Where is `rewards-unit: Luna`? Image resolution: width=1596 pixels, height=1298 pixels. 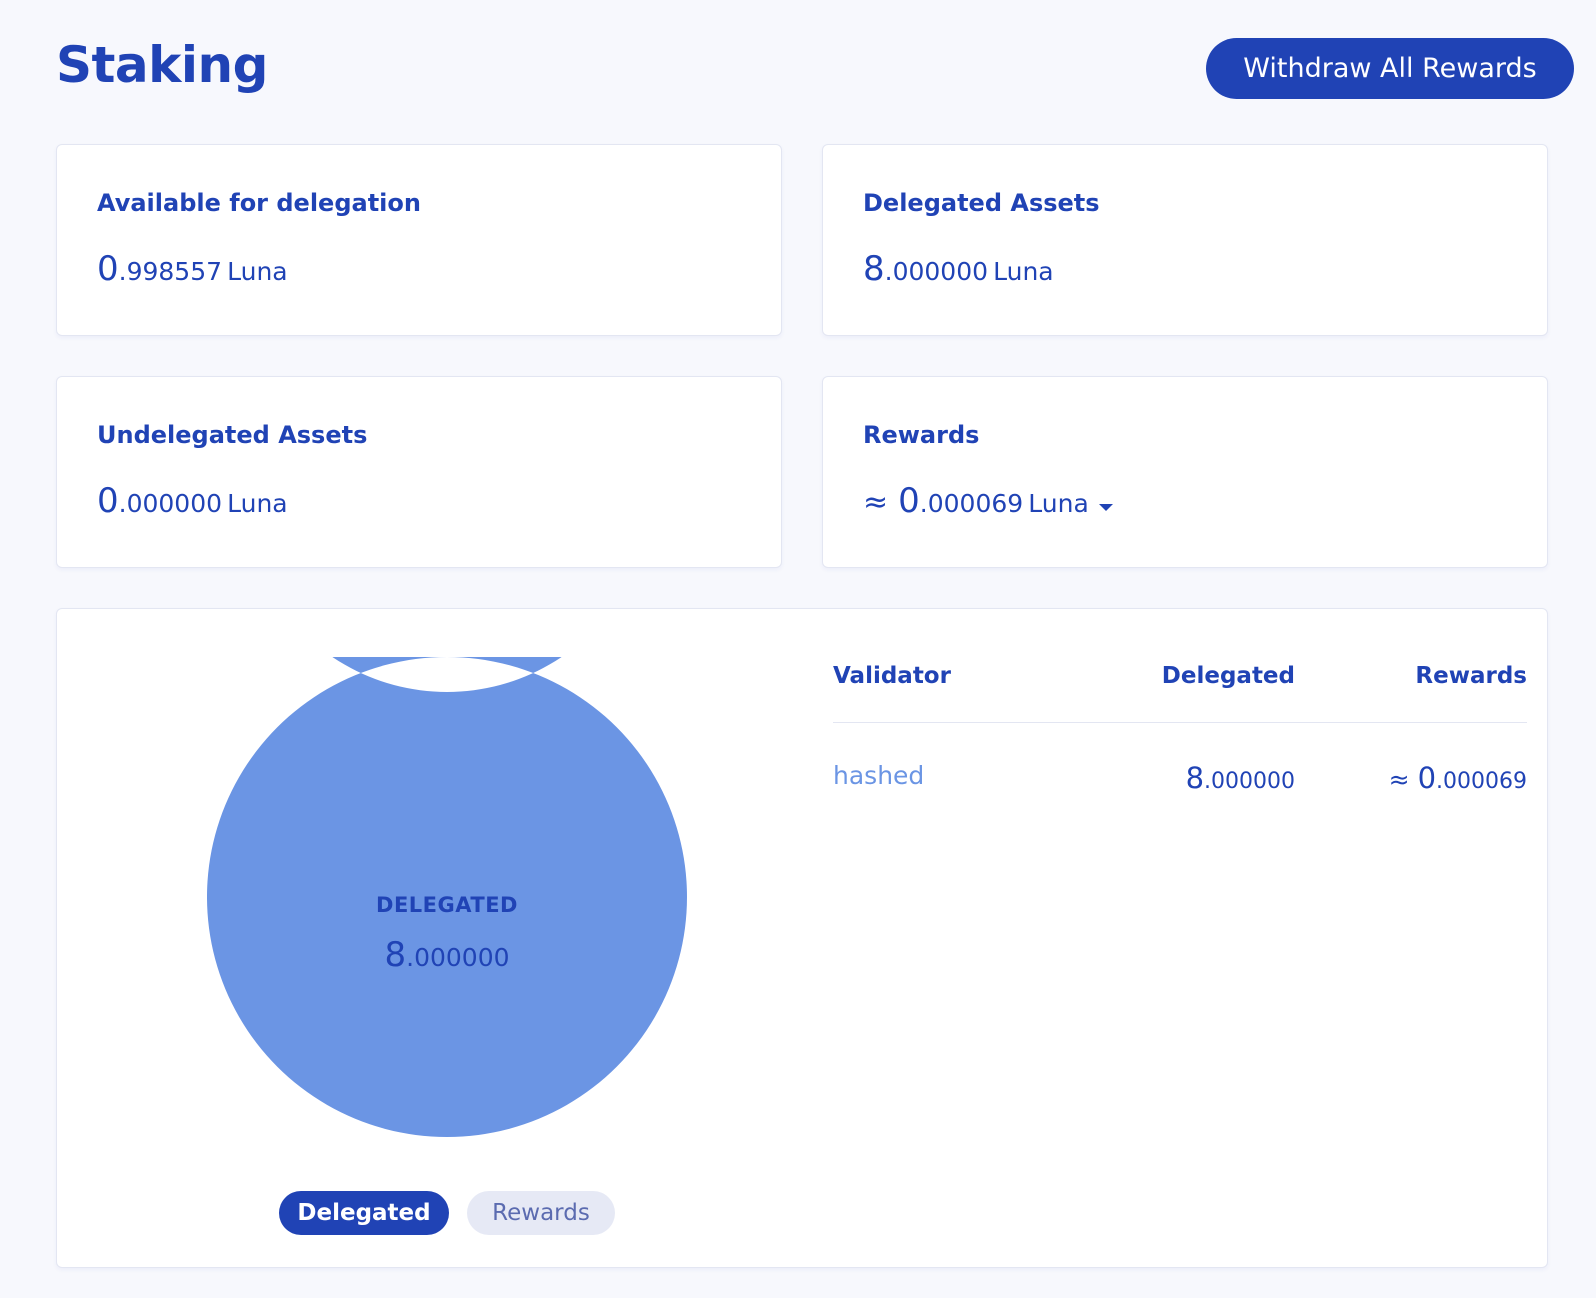 rewards-unit: Luna is located at coordinates (1058, 503).